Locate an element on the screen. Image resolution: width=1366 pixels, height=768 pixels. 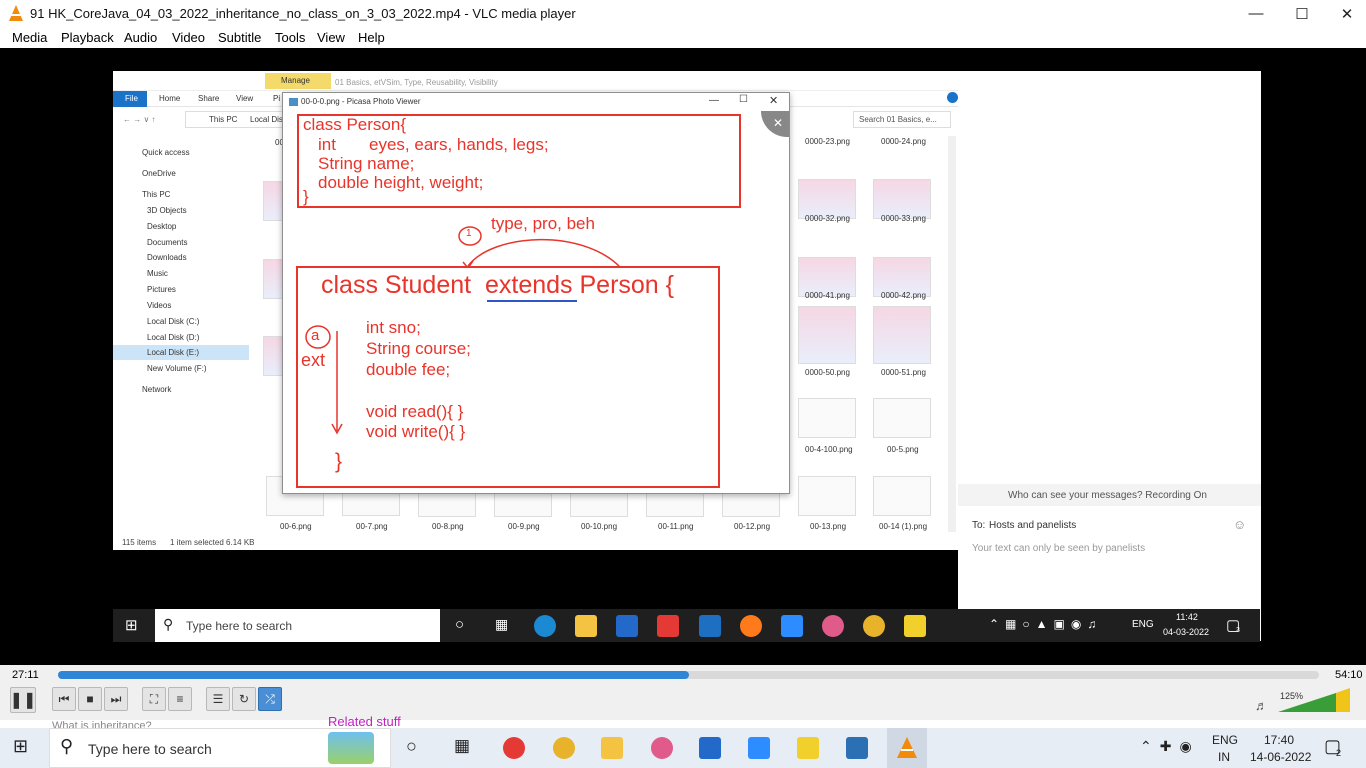
recorded-clock-date: 04-03-2022 is located at coordinates (1186, 632).